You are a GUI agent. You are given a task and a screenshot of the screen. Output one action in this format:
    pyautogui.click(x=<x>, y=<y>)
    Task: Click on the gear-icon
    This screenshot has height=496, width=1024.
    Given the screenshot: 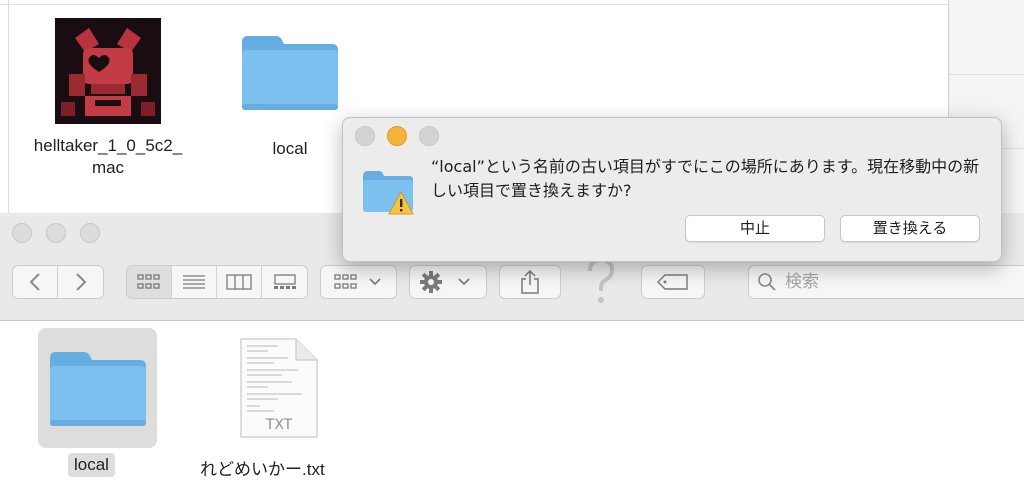 What is the action you would take?
    pyautogui.click(x=445, y=282)
    